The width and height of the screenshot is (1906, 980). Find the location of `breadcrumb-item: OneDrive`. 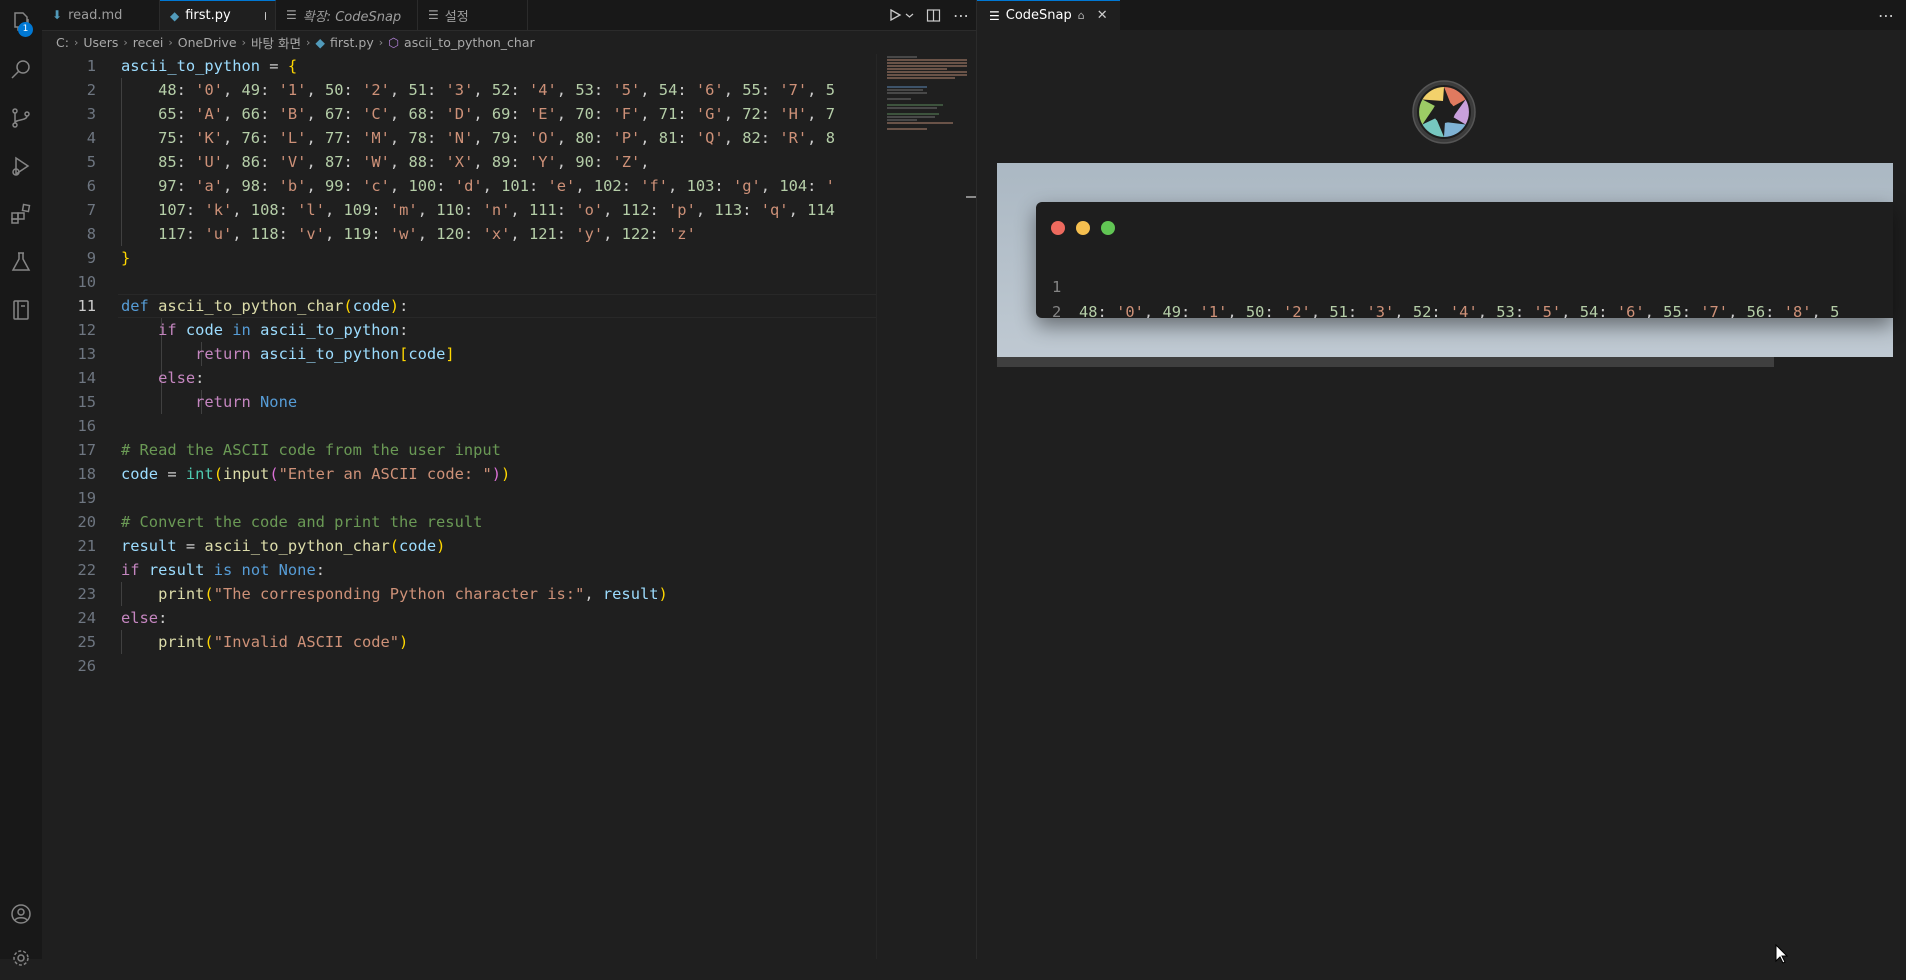

breadcrumb-item: OneDrive is located at coordinates (207, 42).